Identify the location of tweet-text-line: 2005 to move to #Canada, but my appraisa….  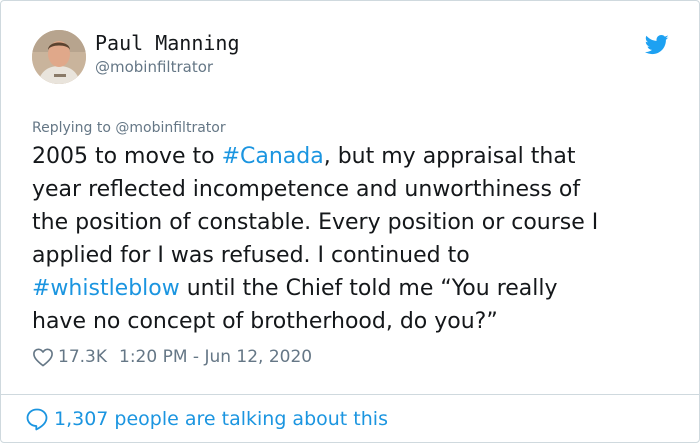
(352, 156).